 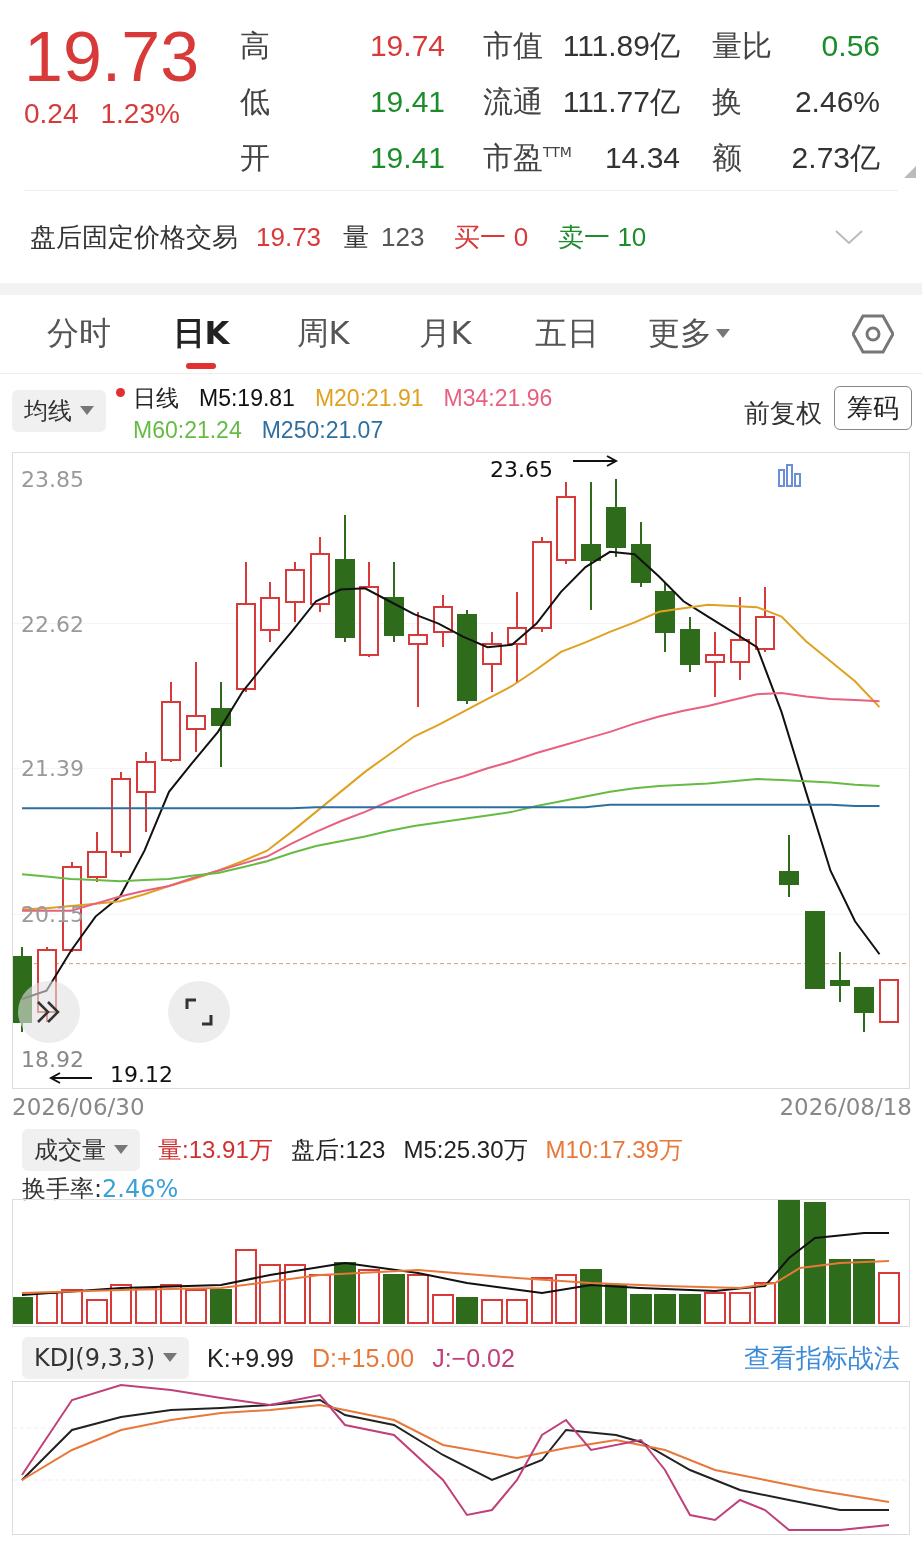 What do you see at coordinates (837, 102) in the screenshot?
I see `stat-value: 2.46%` at bounding box center [837, 102].